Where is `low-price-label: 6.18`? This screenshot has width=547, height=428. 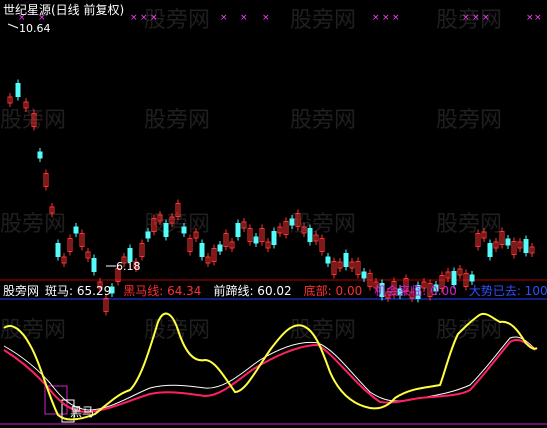
low-price-label: 6.18 is located at coordinates (128, 266).